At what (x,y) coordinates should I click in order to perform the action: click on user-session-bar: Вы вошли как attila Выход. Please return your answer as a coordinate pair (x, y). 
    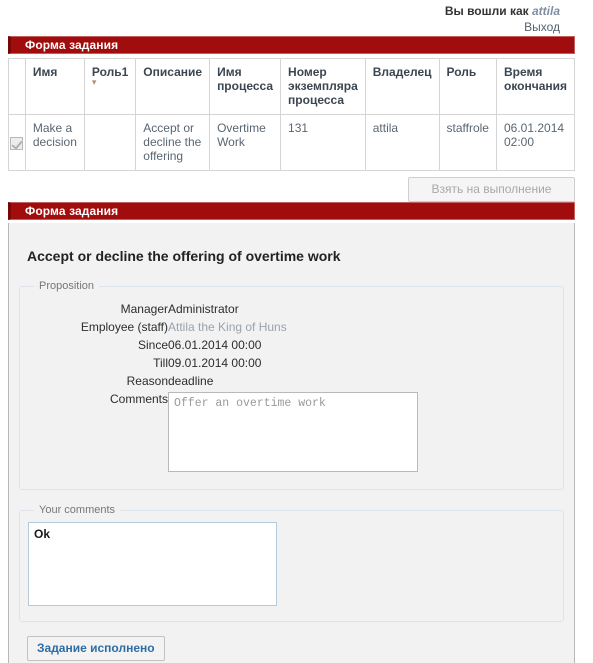
    Looking at the image, I should click on (296, 17).